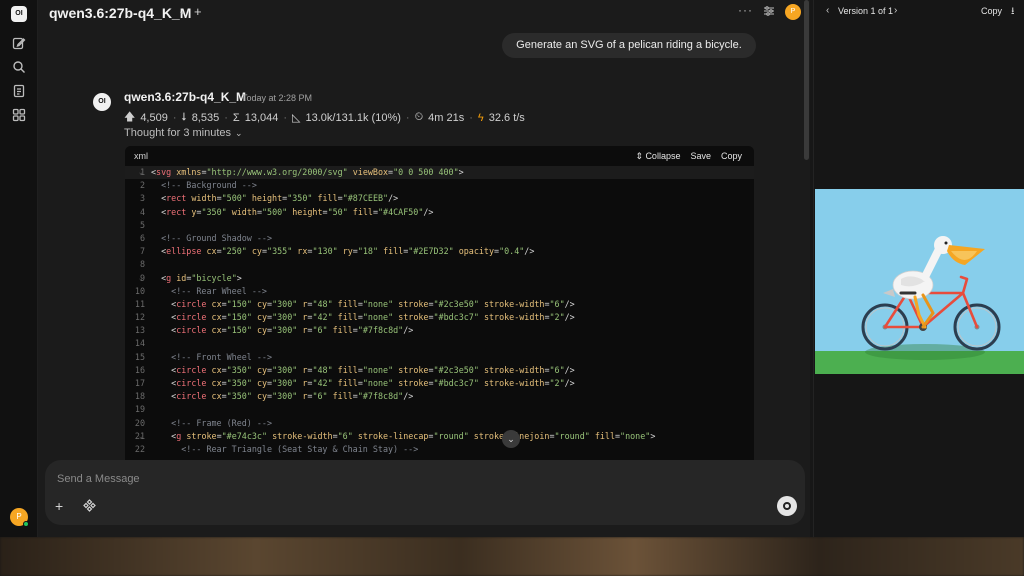 This screenshot has height=576, width=1024. Describe the element at coordinates (178, 133) in the screenshot. I see `thought-label: Thought for 3 minutes` at that location.